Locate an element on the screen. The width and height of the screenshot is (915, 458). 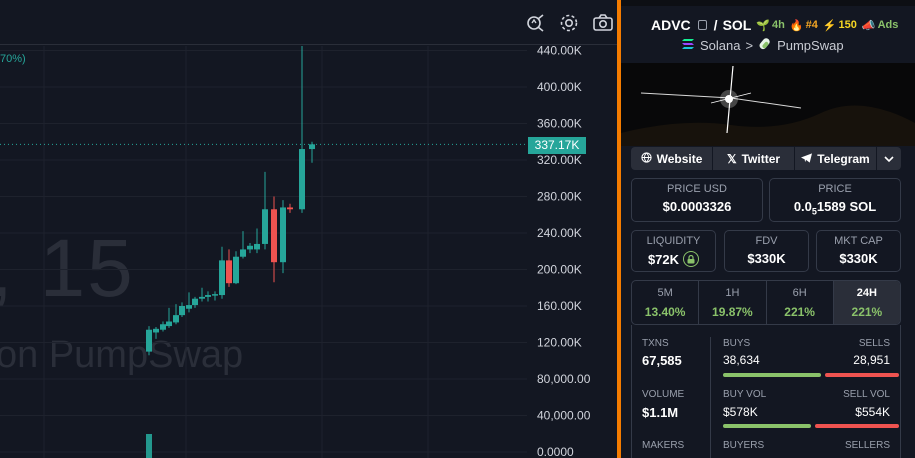
y-axis-tick-label: 360.00K is located at coordinates (559, 124).